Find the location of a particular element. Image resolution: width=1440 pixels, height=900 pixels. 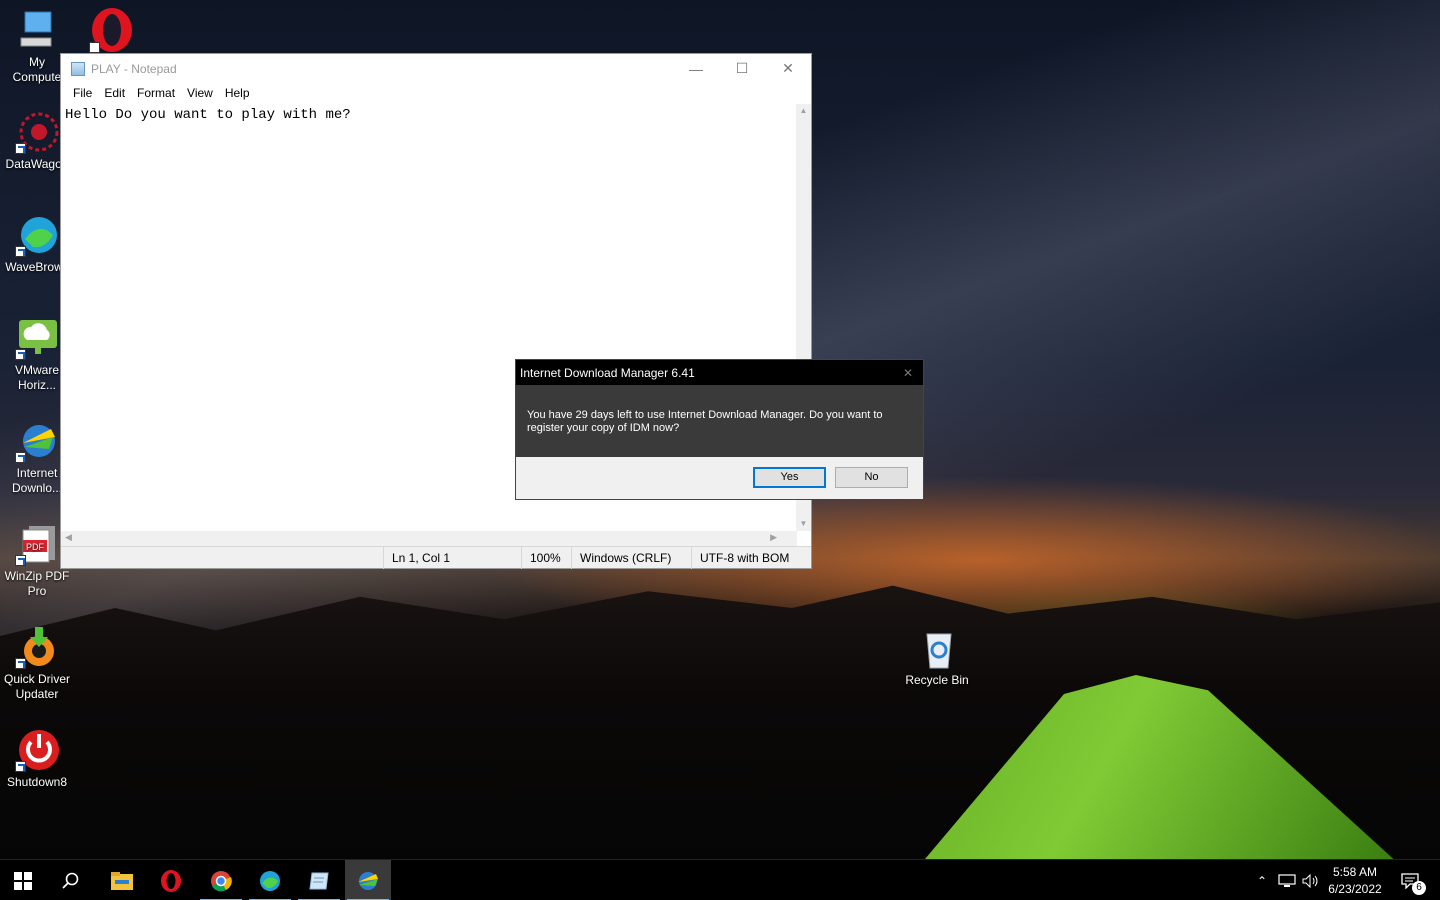

desktop-icon-quick-driver-updater: Quick Driver Updater is located at coordinates (37, 663).